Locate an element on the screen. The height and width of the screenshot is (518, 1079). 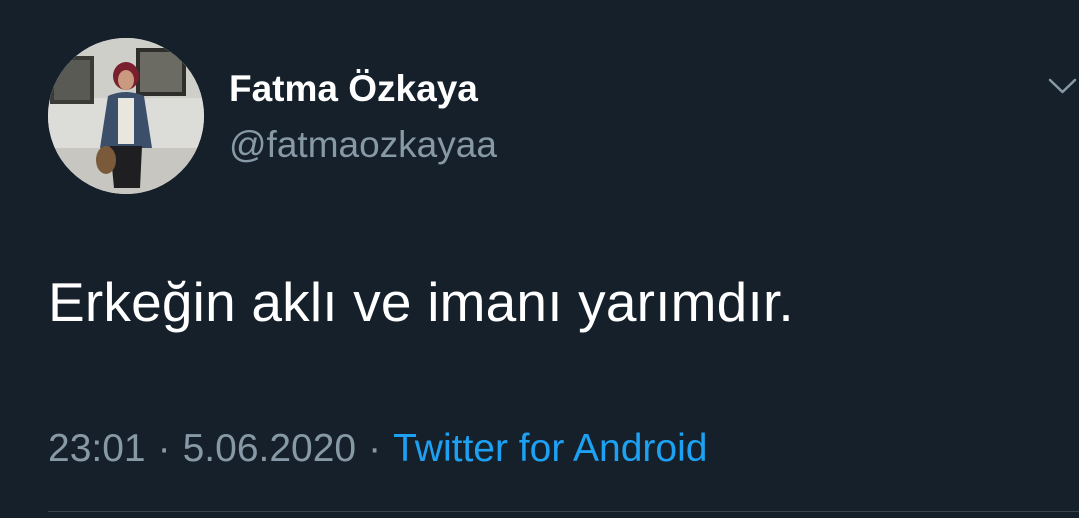
tweet-meta: 23:01 · 5.06.2020 · Twitter for Android is located at coordinates (377, 449).